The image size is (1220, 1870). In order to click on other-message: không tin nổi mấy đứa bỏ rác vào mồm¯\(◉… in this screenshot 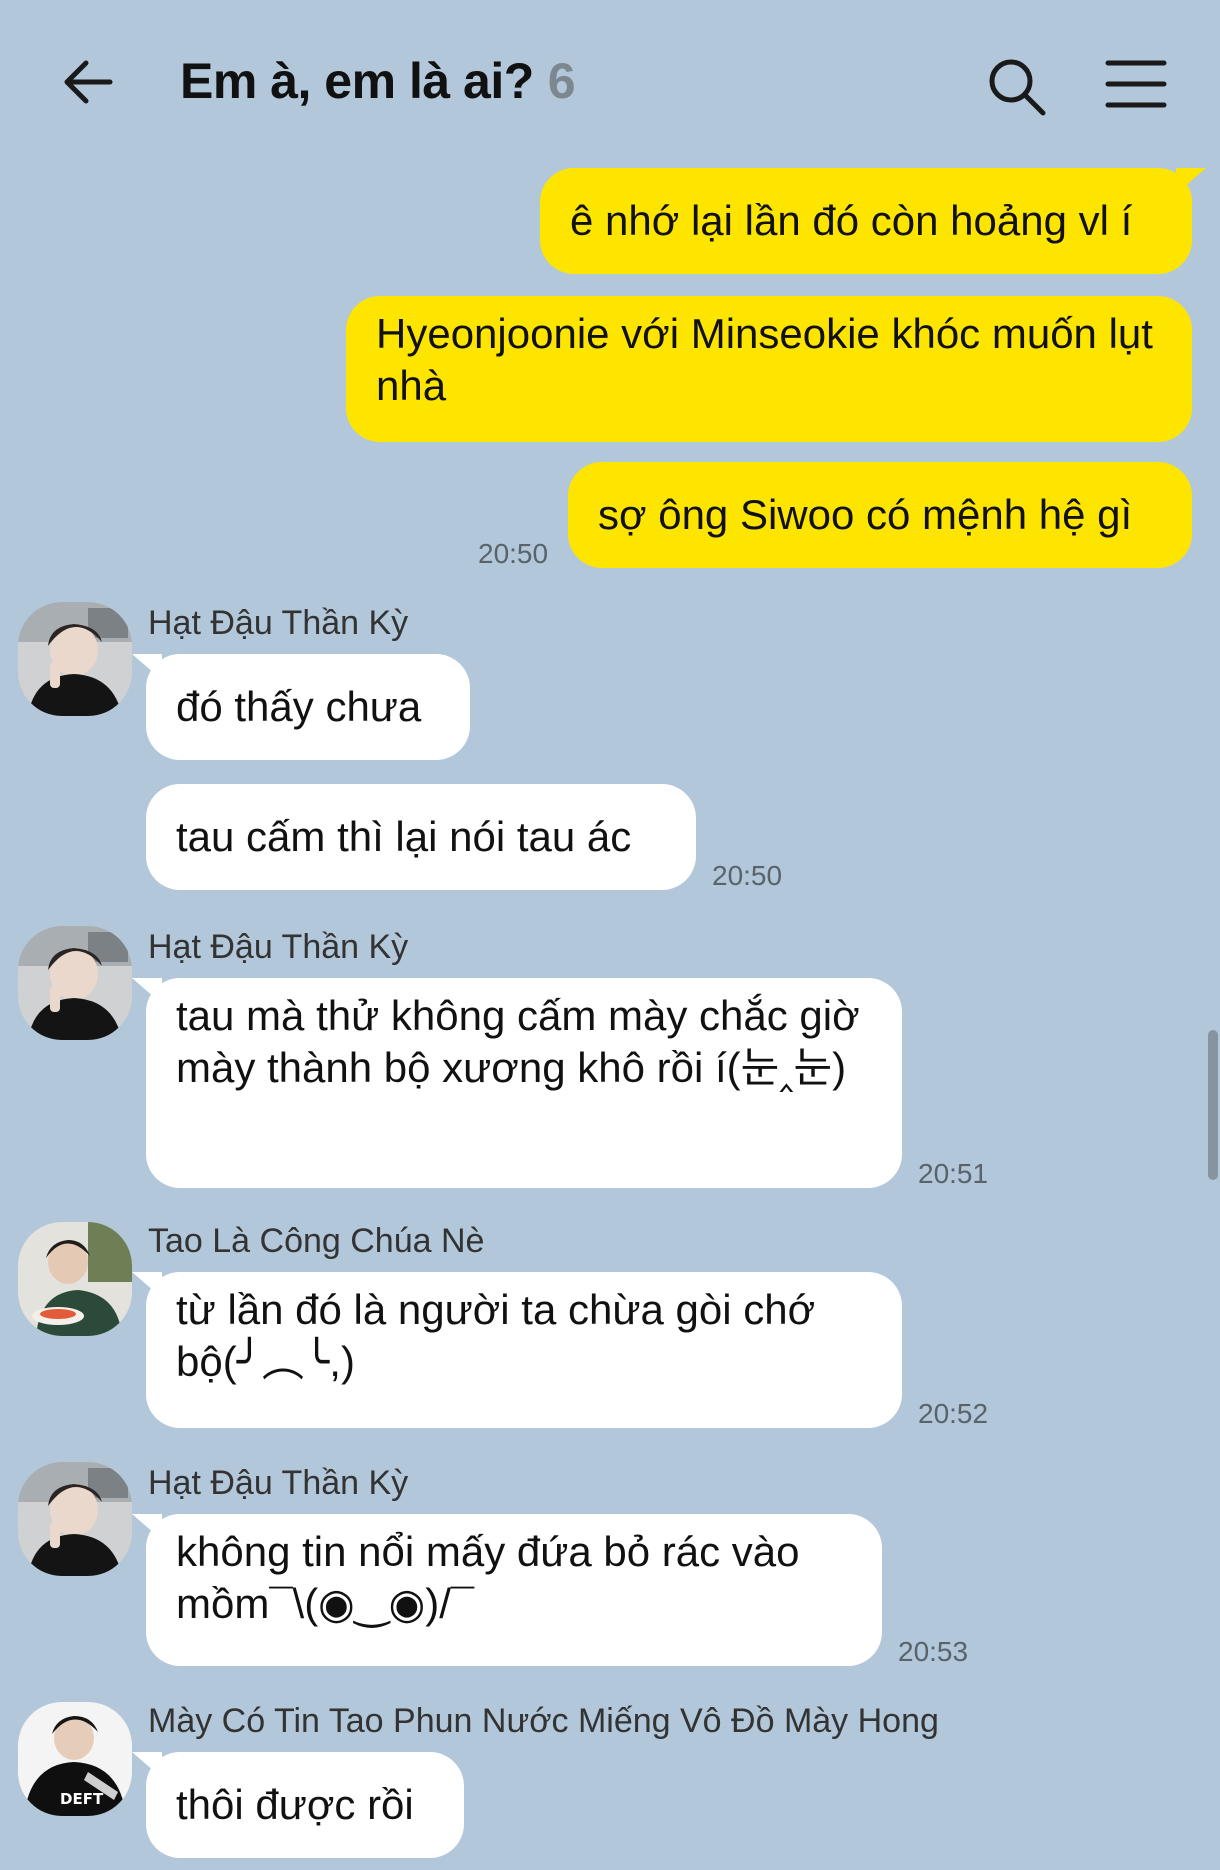, I will do `click(507, 1590)`.